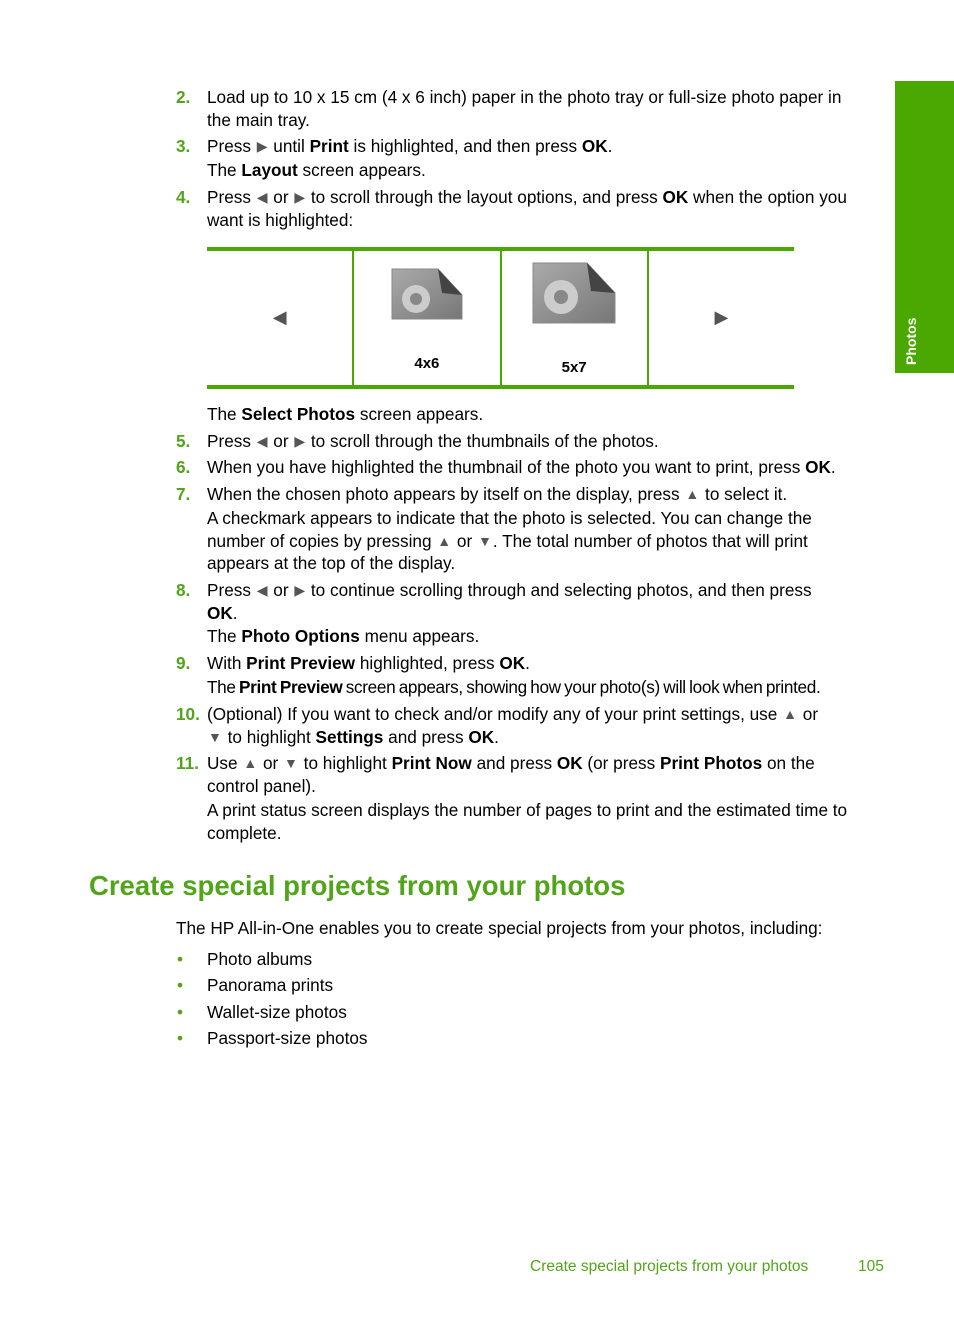 The image size is (954, 1321). Describe the element at coordinates (287, 1038) in the screenshot. I see `bullet-text: Passport-size photos` at that location.